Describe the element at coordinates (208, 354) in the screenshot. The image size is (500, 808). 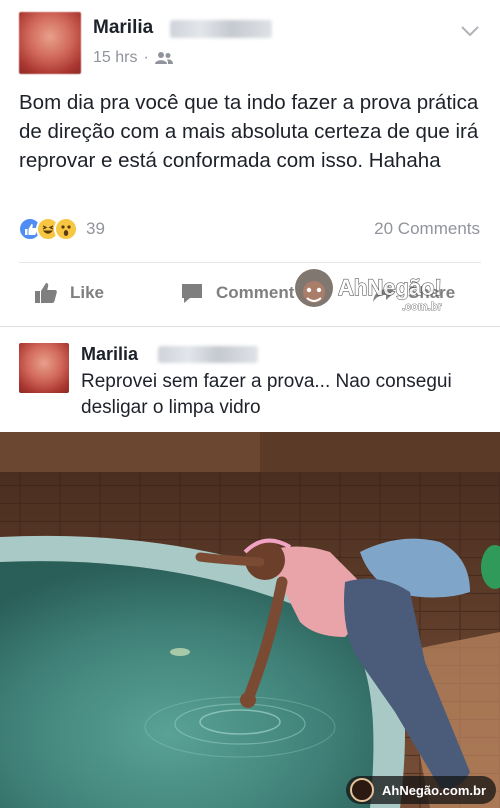
I see `commenter-surname-redacted` at that location.